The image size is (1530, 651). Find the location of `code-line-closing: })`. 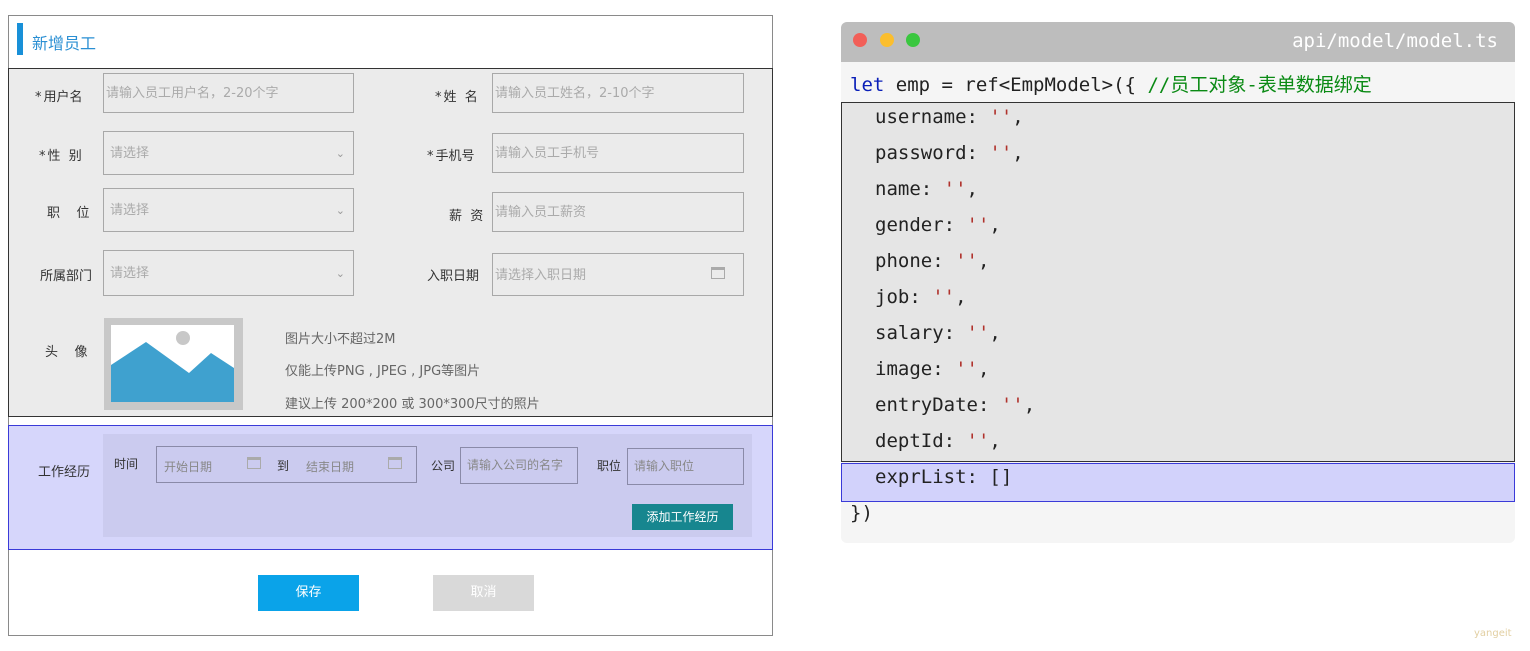

code-line-closing: }) is located at coordinates (861, 513).